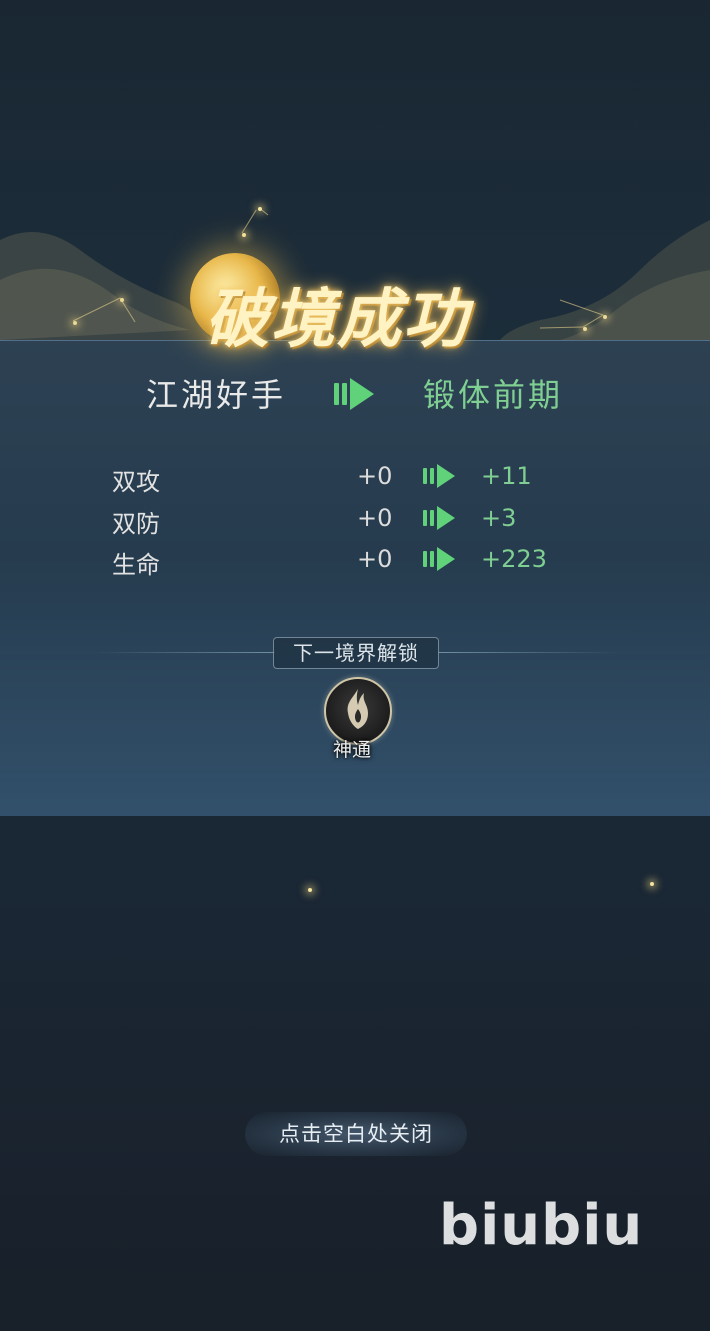 The image size is (710, 1331). I want to click on stat-label: 生命, so click(136, 565).